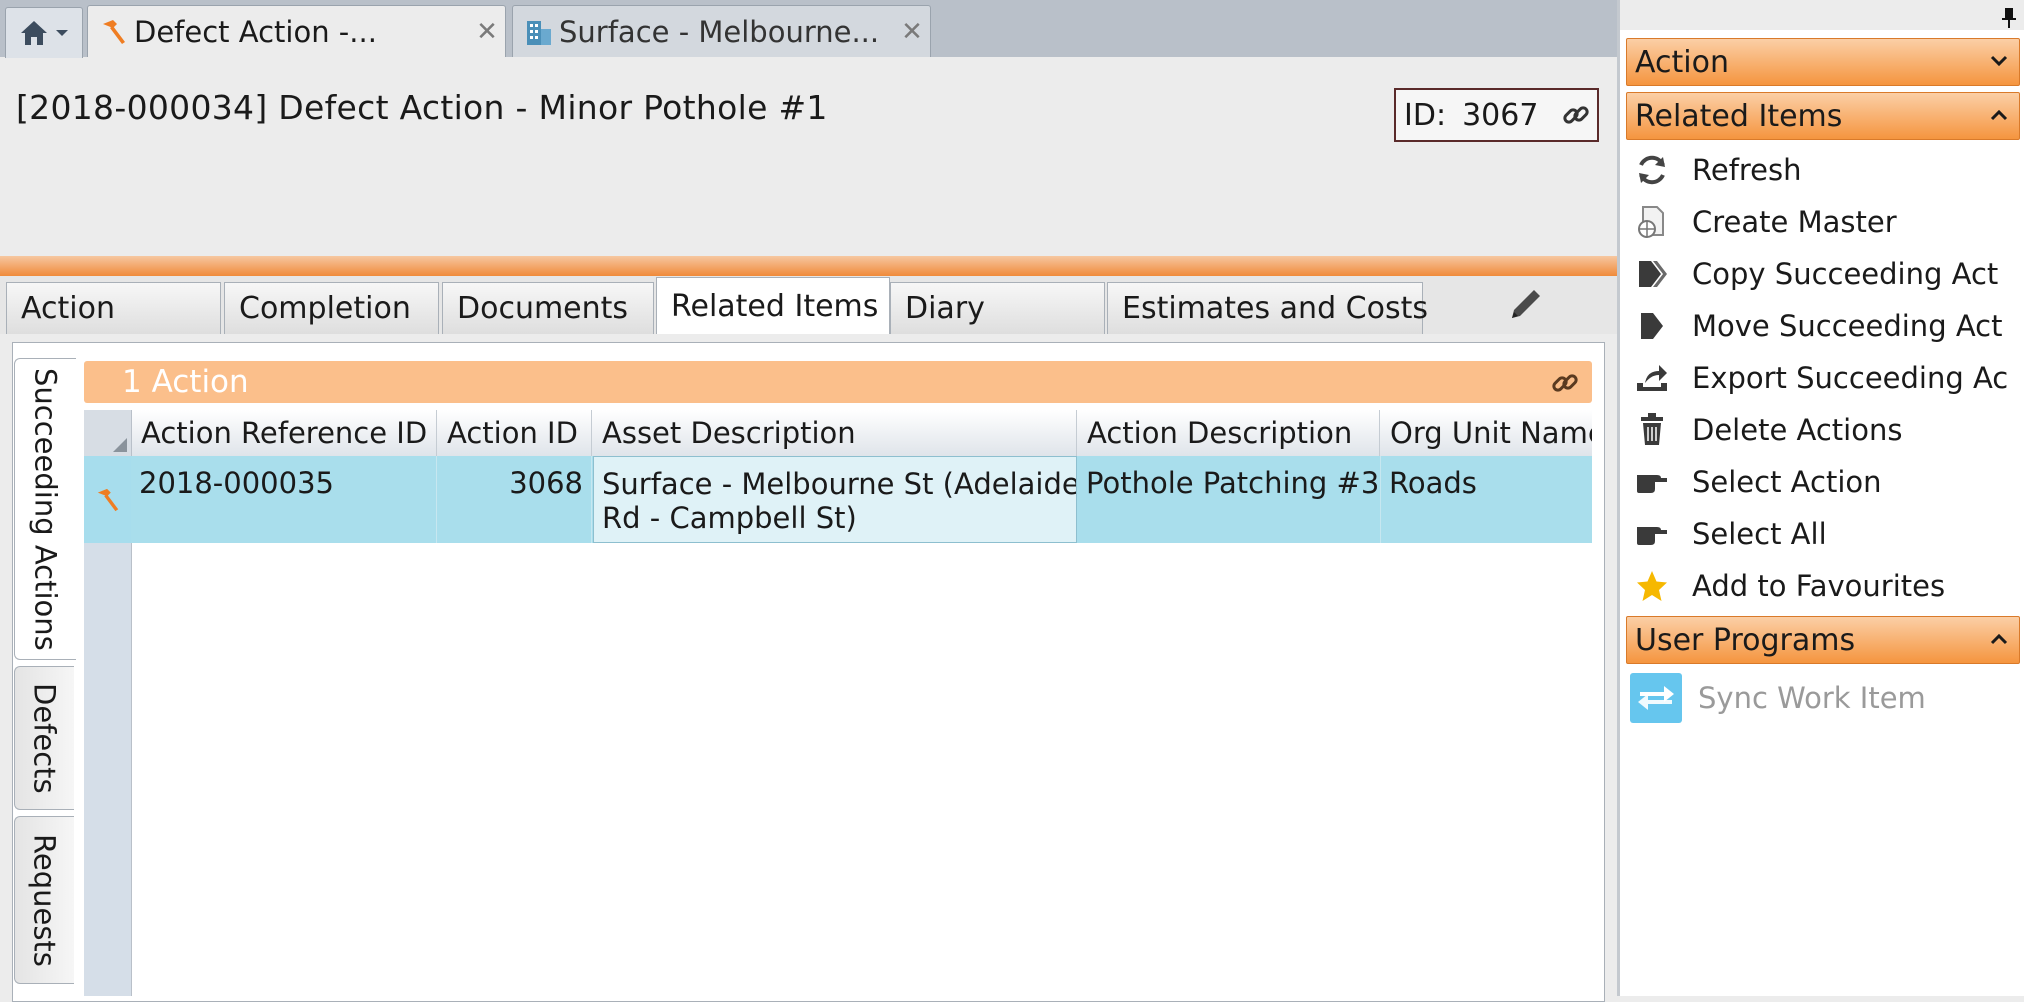 This screenshot has height=1002, width=2024. Describe the element at coordinates (539, 32) in the screenshot. I see `building-icon` at that location.